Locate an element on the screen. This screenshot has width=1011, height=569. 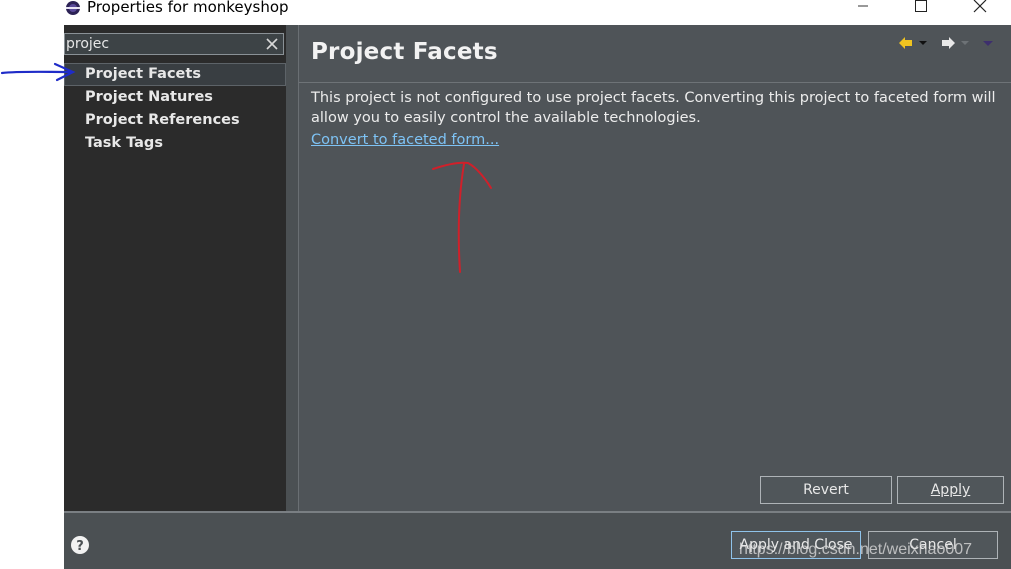
revert-button: Revert is located at coordinates (826, 490).